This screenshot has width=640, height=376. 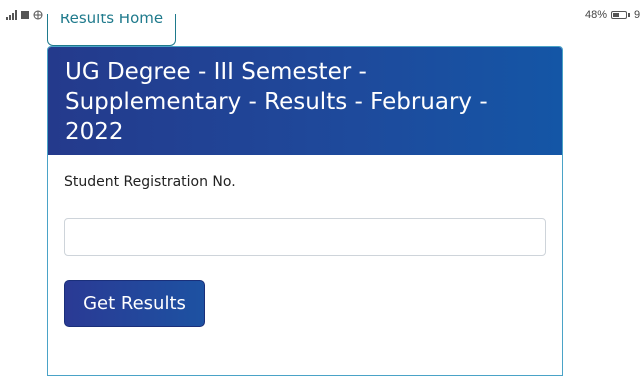 I want to click on status-icons-right: 48% 9, so click(x=612, y=15).